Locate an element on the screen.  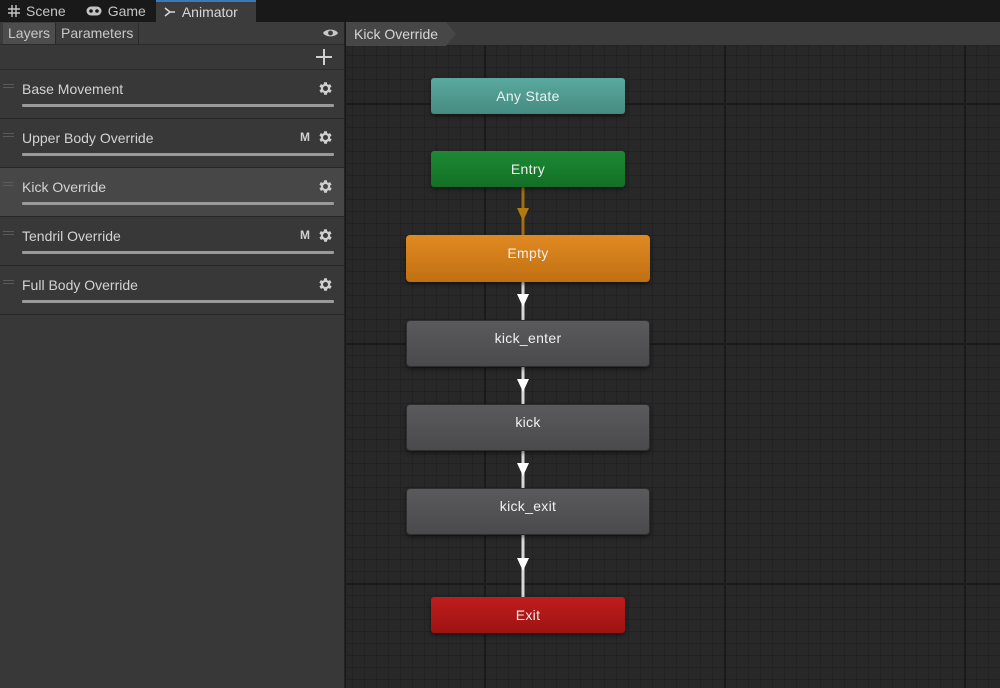
tab-game: Game is located at coordinates (117, 11).